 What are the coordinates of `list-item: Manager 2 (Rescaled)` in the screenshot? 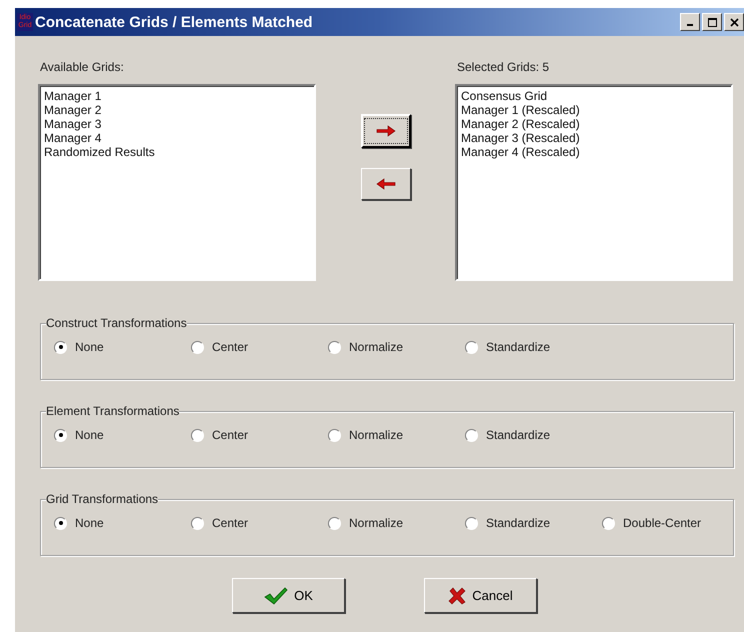 It's located at (594, 124).